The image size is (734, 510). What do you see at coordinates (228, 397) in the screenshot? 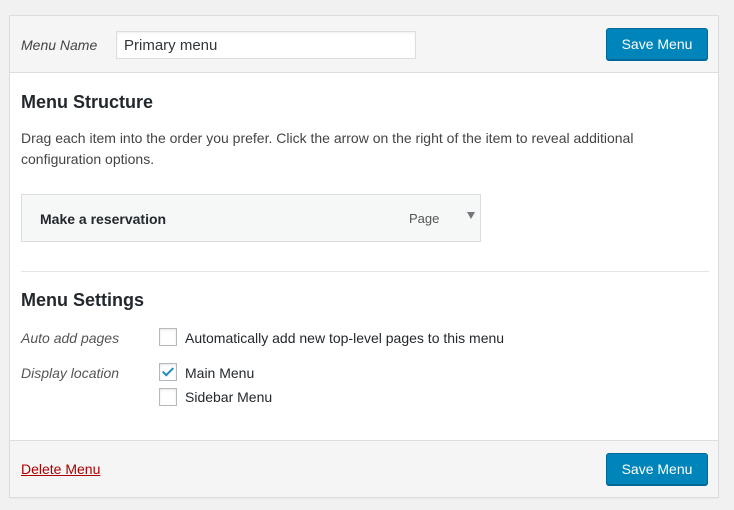
I see `sidebar-menu-option-label: Sidebar Menu` at bounding box center [228, 397].